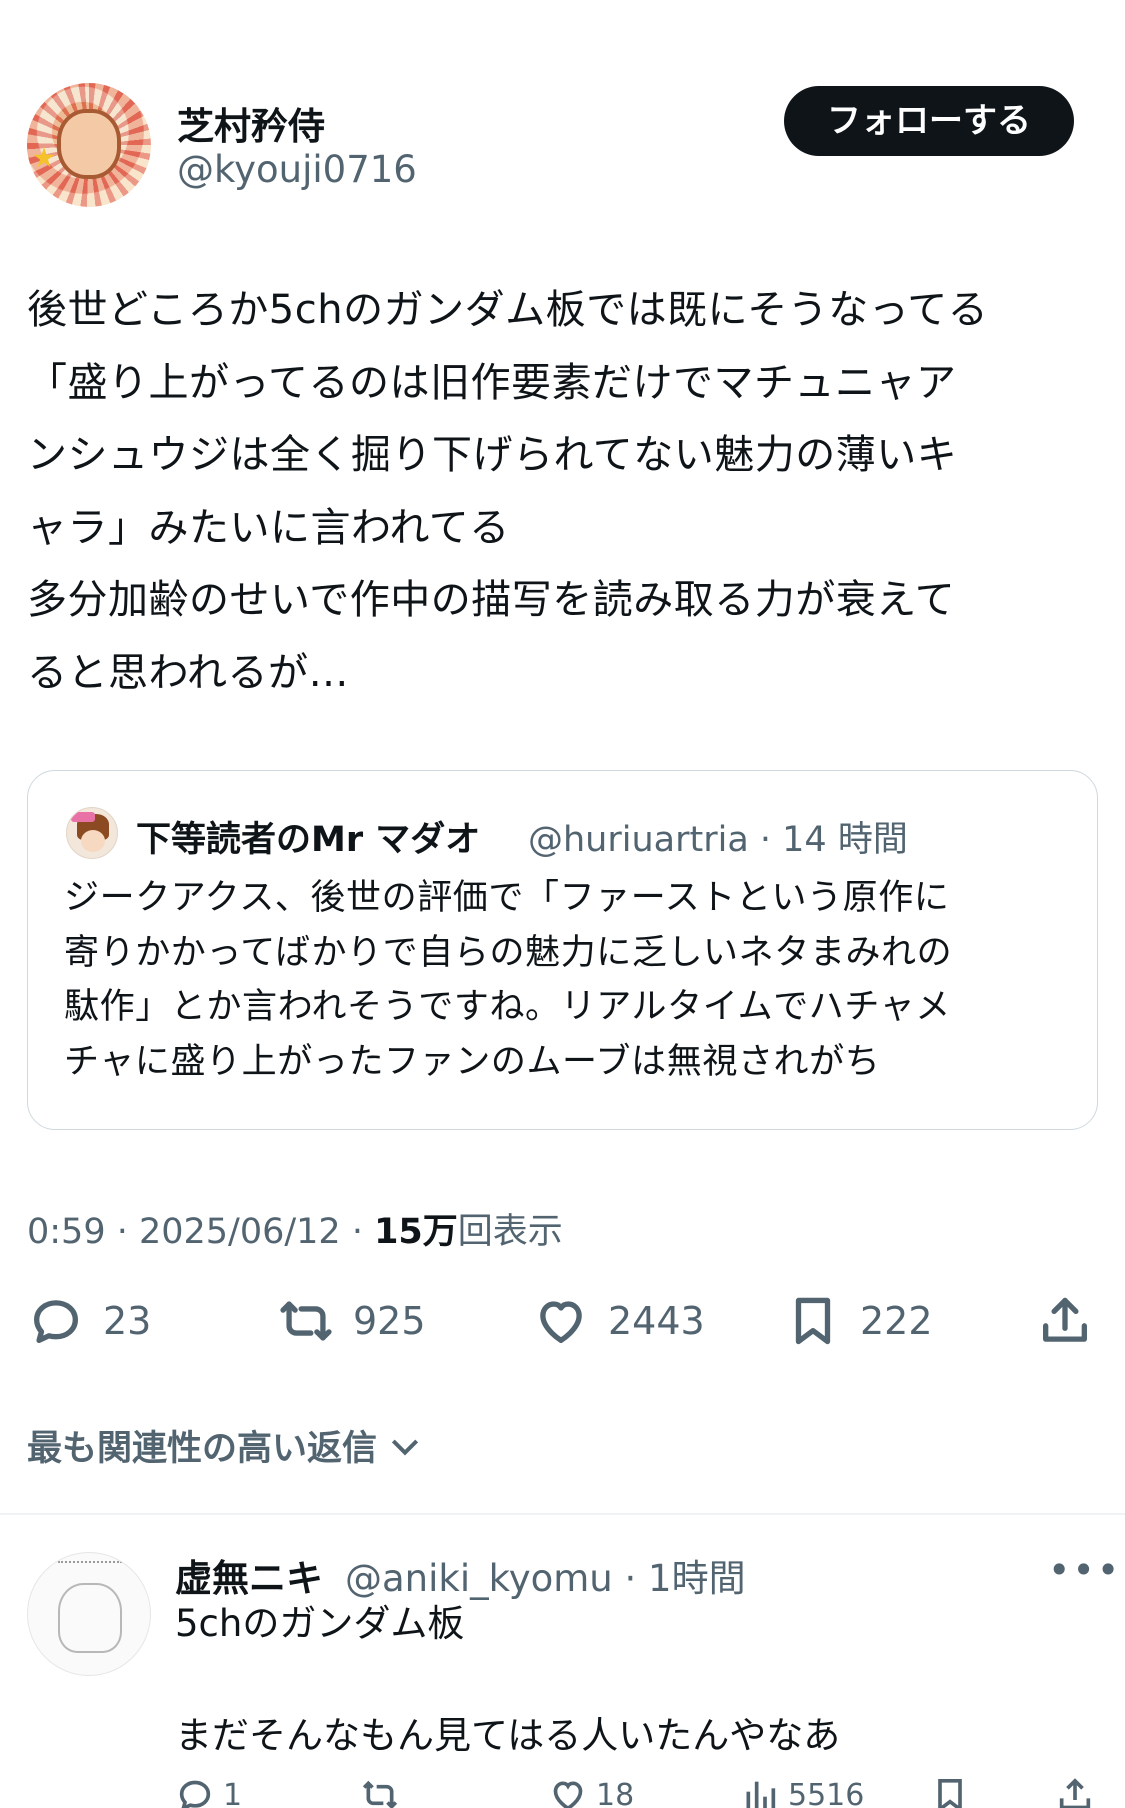  Describe the element at coordinates (826, 1792) in the screenshot. I see `reply-views-count: 5516` at that location.